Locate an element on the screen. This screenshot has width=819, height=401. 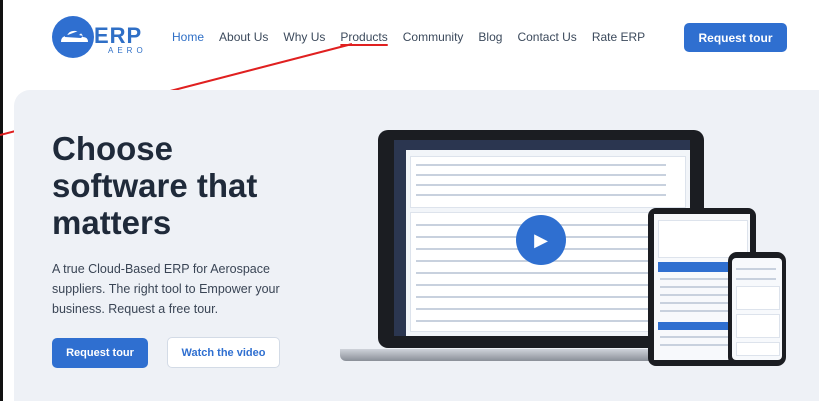
phone-screen is located at coordinates (757, 309).